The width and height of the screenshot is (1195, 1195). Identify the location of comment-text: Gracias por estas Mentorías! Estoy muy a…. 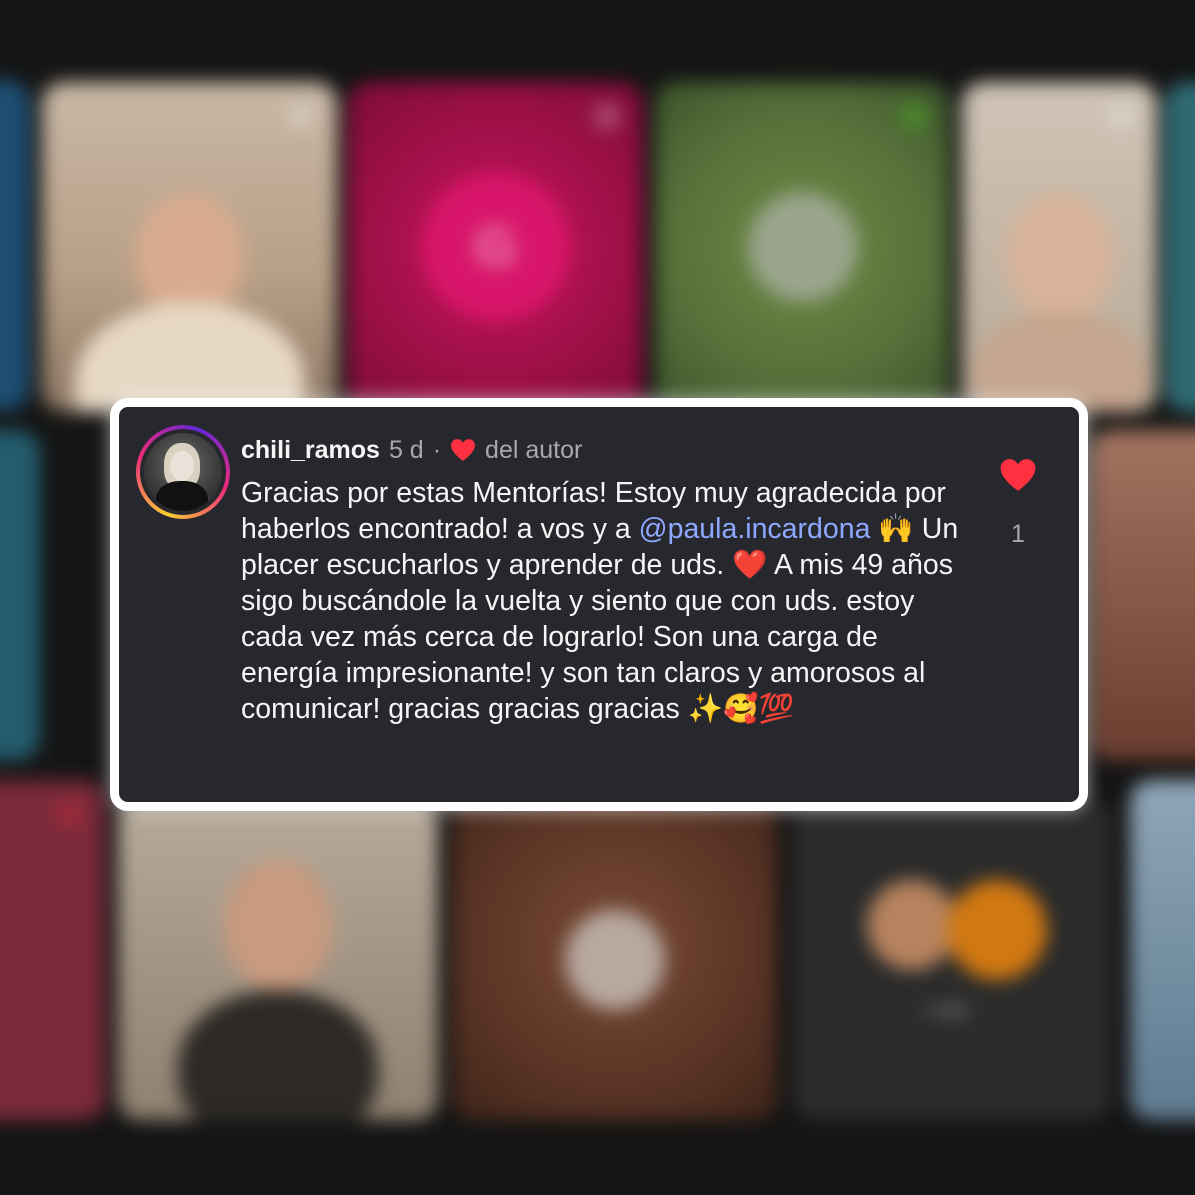
(611, 601).